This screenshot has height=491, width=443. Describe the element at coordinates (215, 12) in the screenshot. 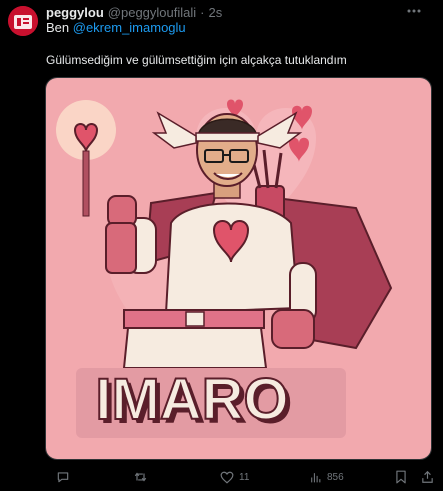

I see `timestamp: 2s` at that location.